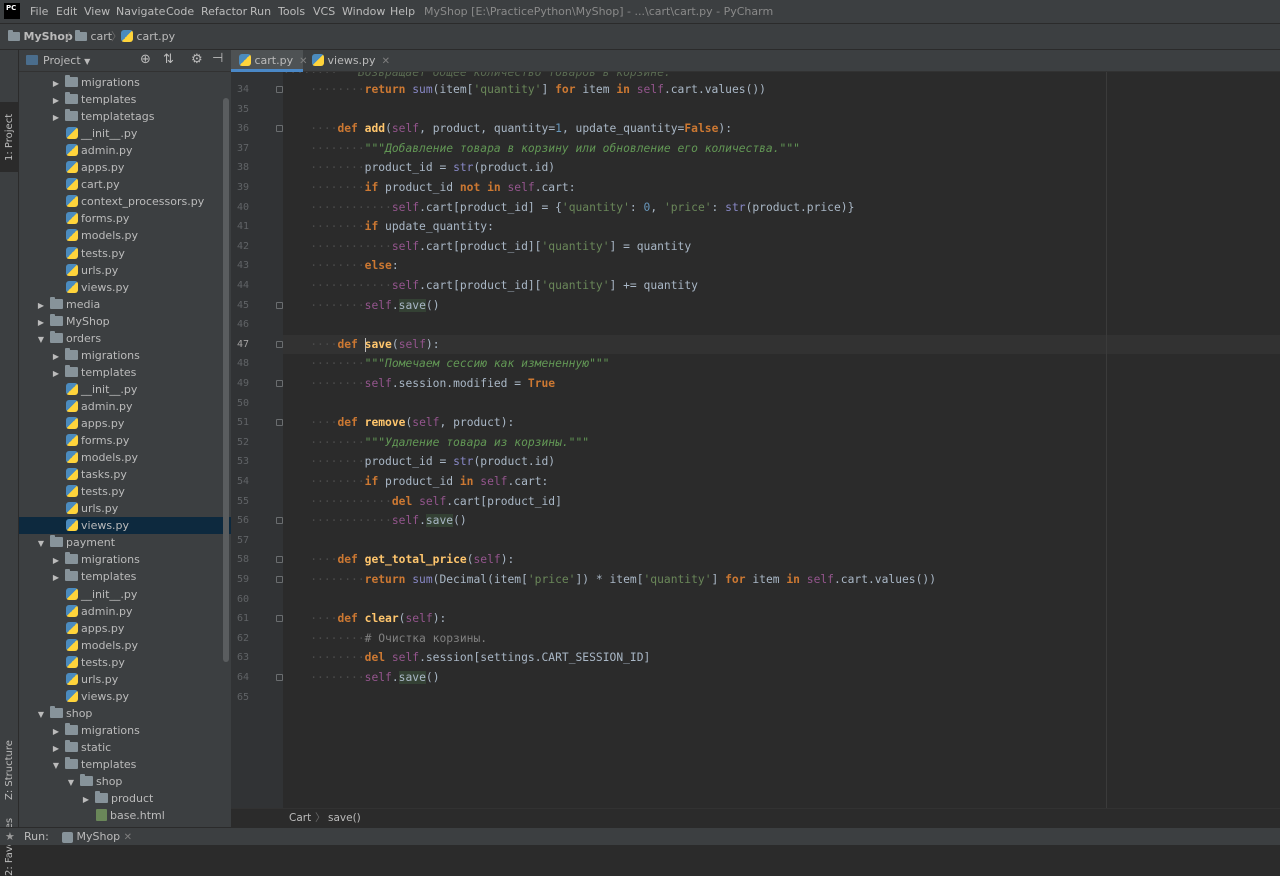 Image resolution: width=1280 pixels, height=876 pixels. I want to click on tab-cart-py: cart.py ✕, so click(269, 61).